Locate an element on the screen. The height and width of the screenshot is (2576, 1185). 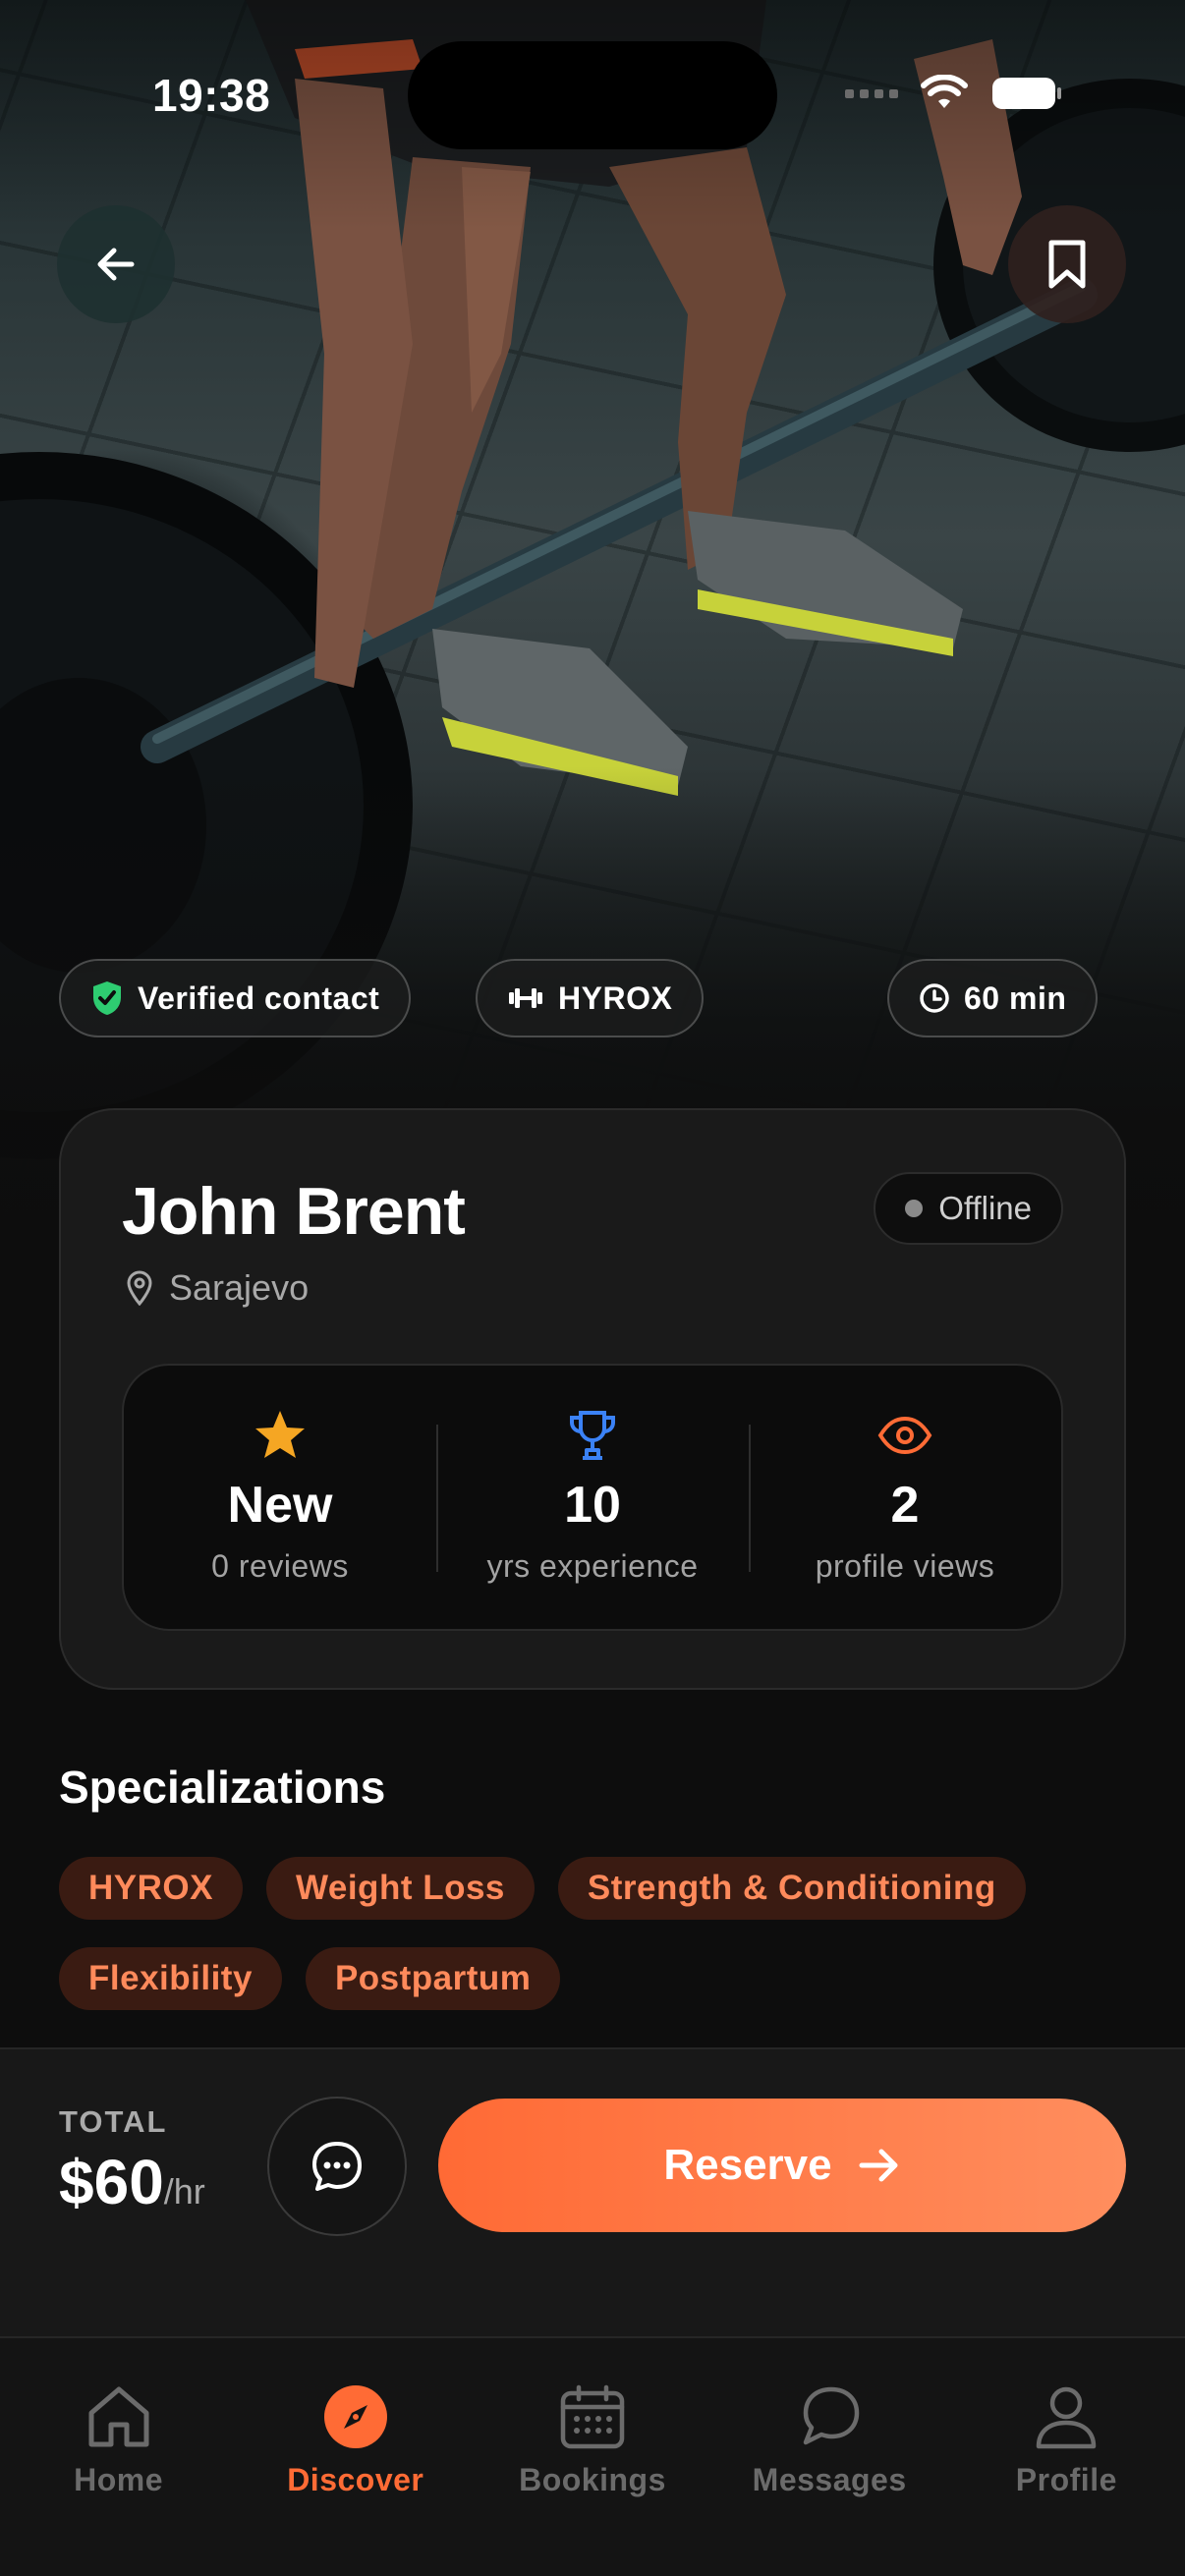
bottom-tab-bar: Home Discover Bookings Messages Profile is located at coordinates (592, 2456).